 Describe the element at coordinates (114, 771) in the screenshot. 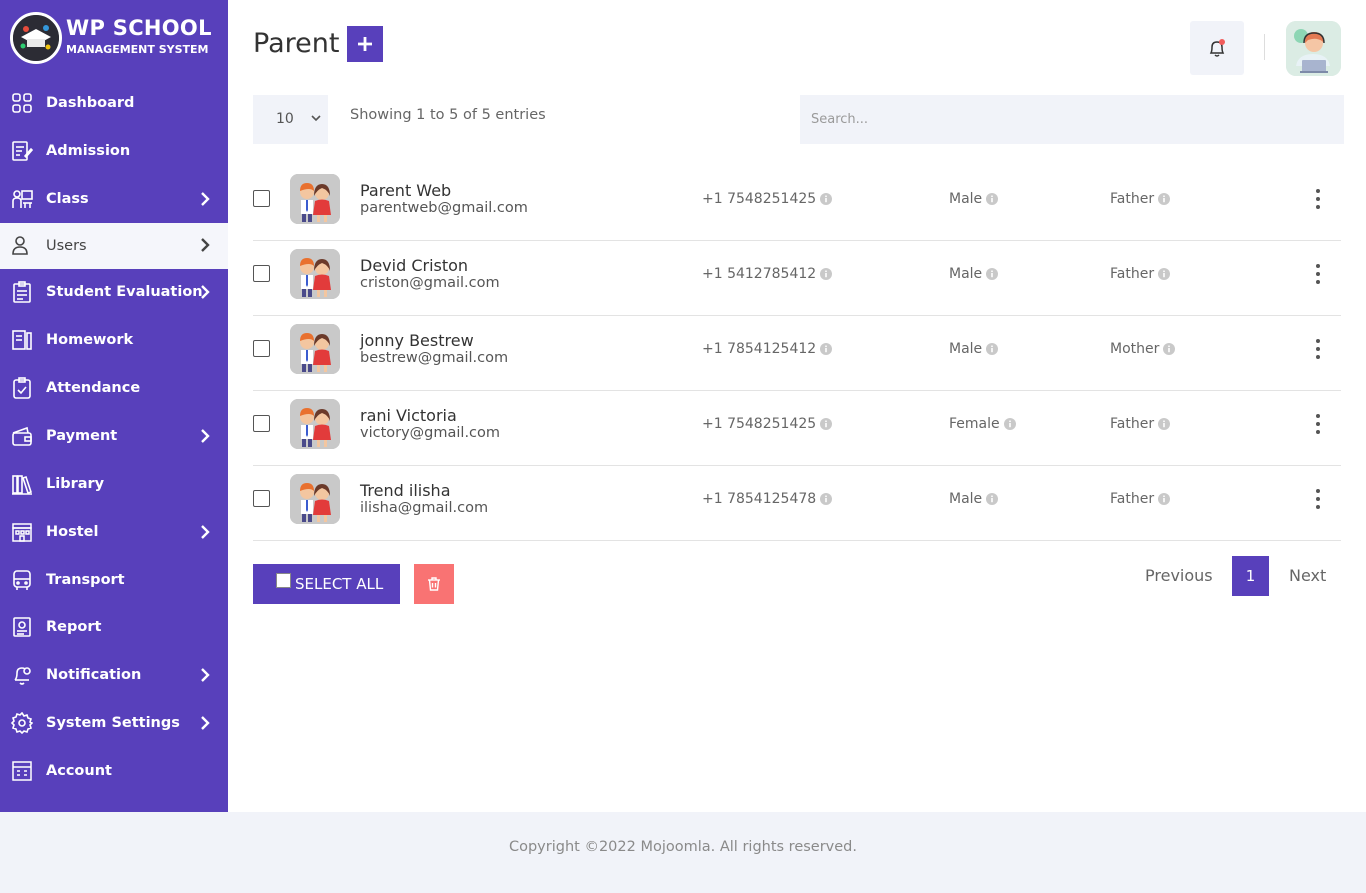

I see `sidebar-item-account: Account` at that location.